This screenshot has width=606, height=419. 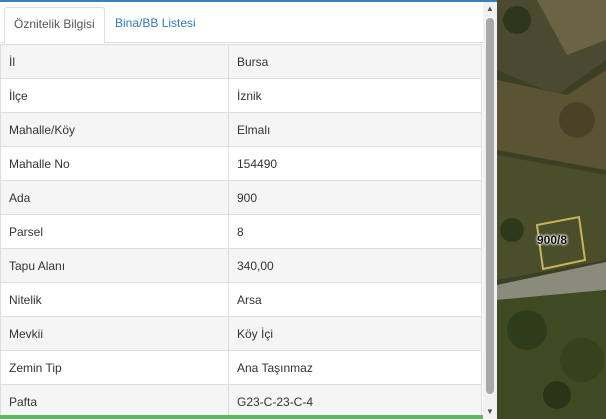 What do you see at coordinates (241, 23) in the screenshot?
I see `tab-bar: Öznitelik Bilgisi Bina/BB Listesi` at bounding box center [241, 23].